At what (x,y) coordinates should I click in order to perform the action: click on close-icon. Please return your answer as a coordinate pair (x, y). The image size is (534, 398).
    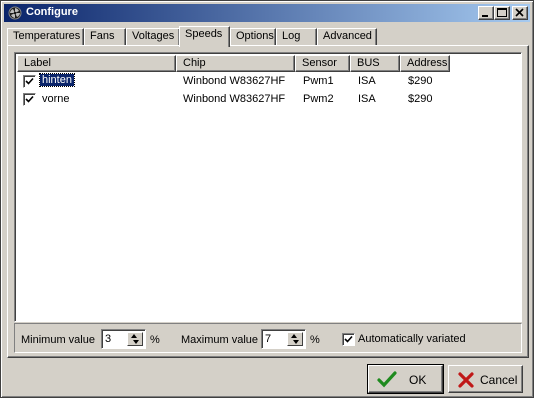
    Looking at the image, I should click on (519, 12).